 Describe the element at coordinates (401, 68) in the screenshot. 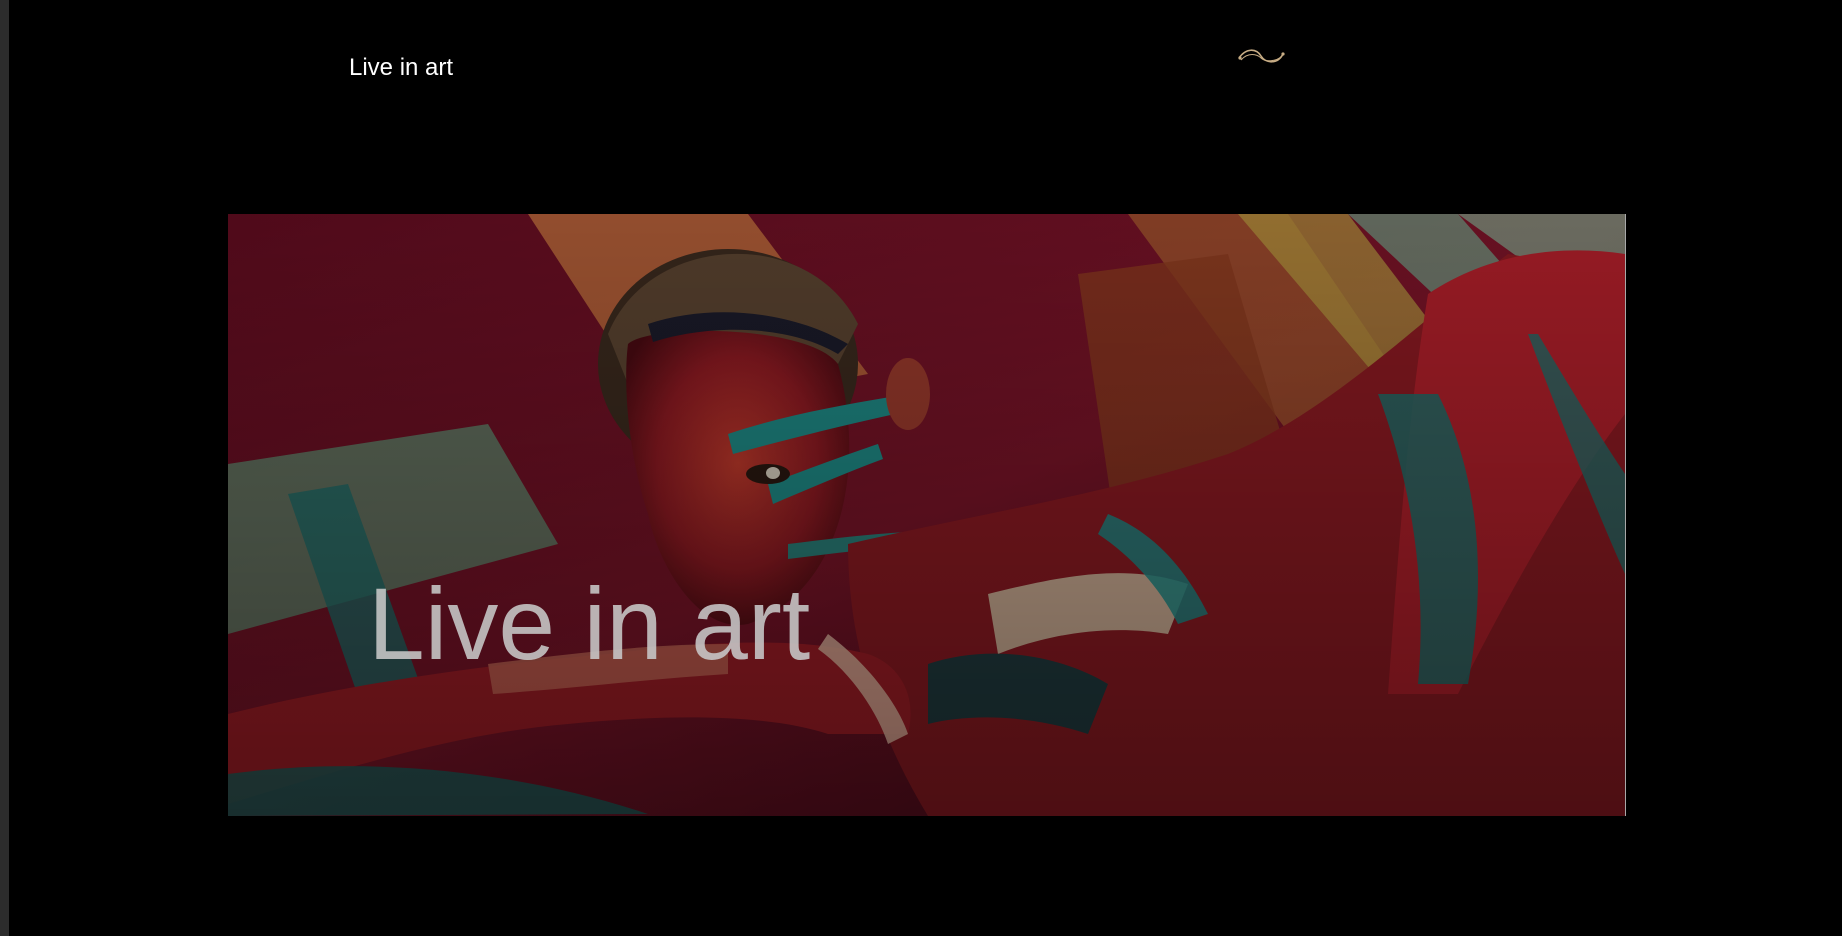

I see `site-title-link: Live in art` at that location.